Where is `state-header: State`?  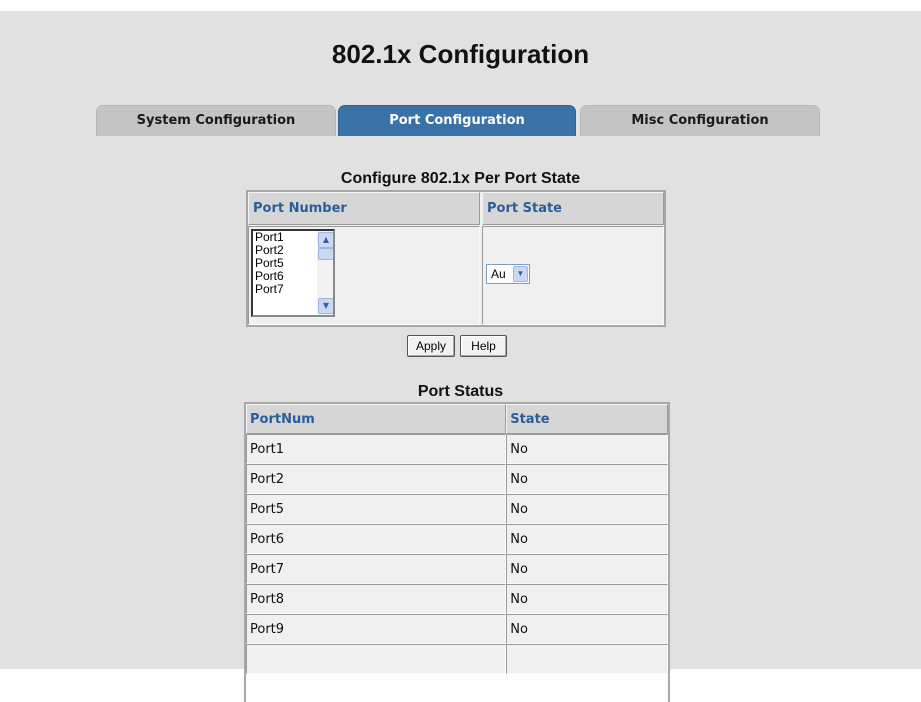 state-header: State is located at coordinates (587, 419).